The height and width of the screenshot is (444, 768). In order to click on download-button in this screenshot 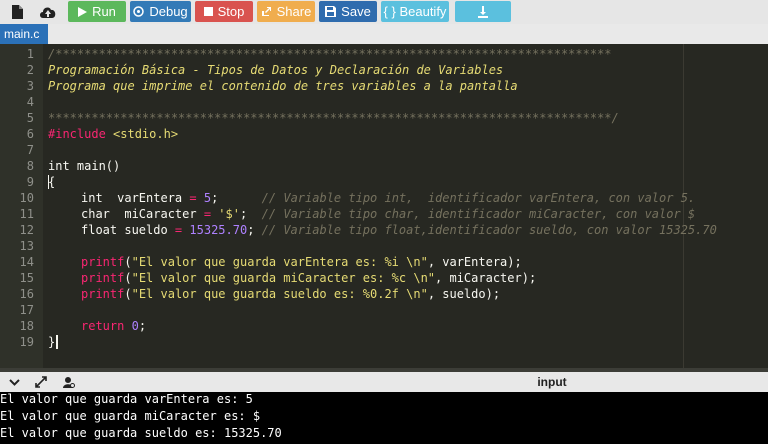, I will do `click(483, 11)`.